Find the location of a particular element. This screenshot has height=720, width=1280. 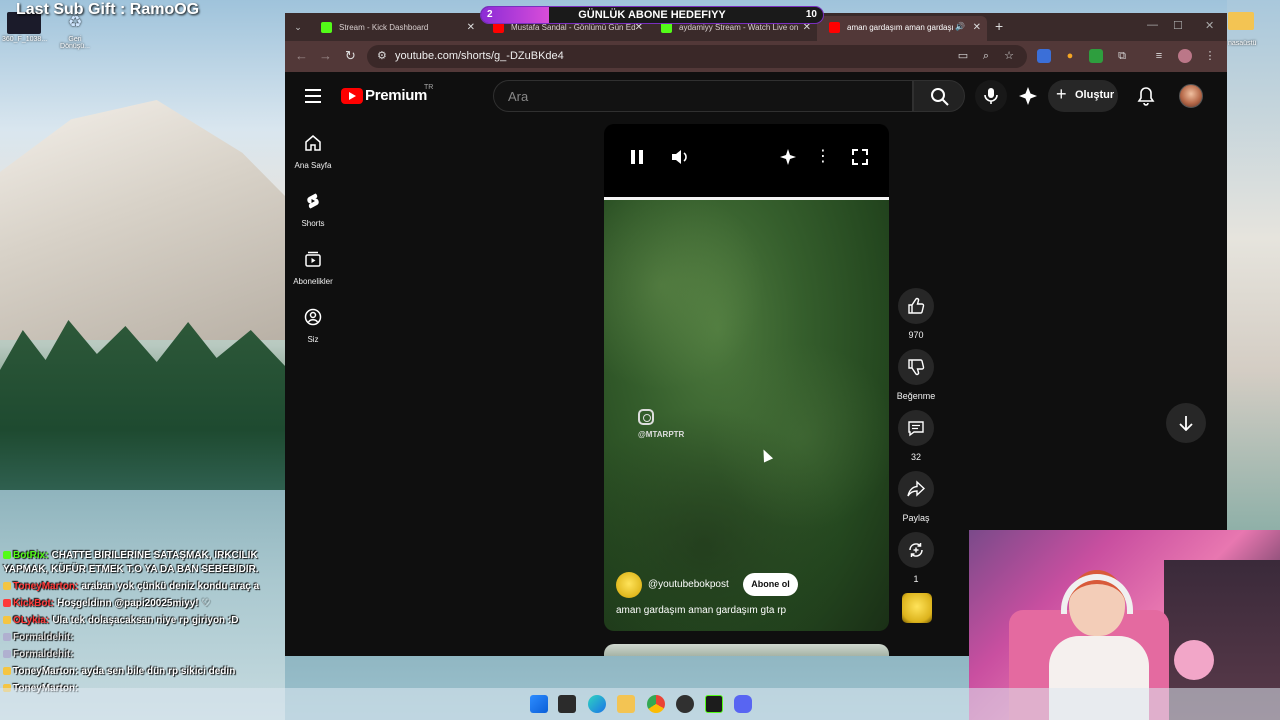

youtube-brand: Premium is located at coordinates (396, 95).